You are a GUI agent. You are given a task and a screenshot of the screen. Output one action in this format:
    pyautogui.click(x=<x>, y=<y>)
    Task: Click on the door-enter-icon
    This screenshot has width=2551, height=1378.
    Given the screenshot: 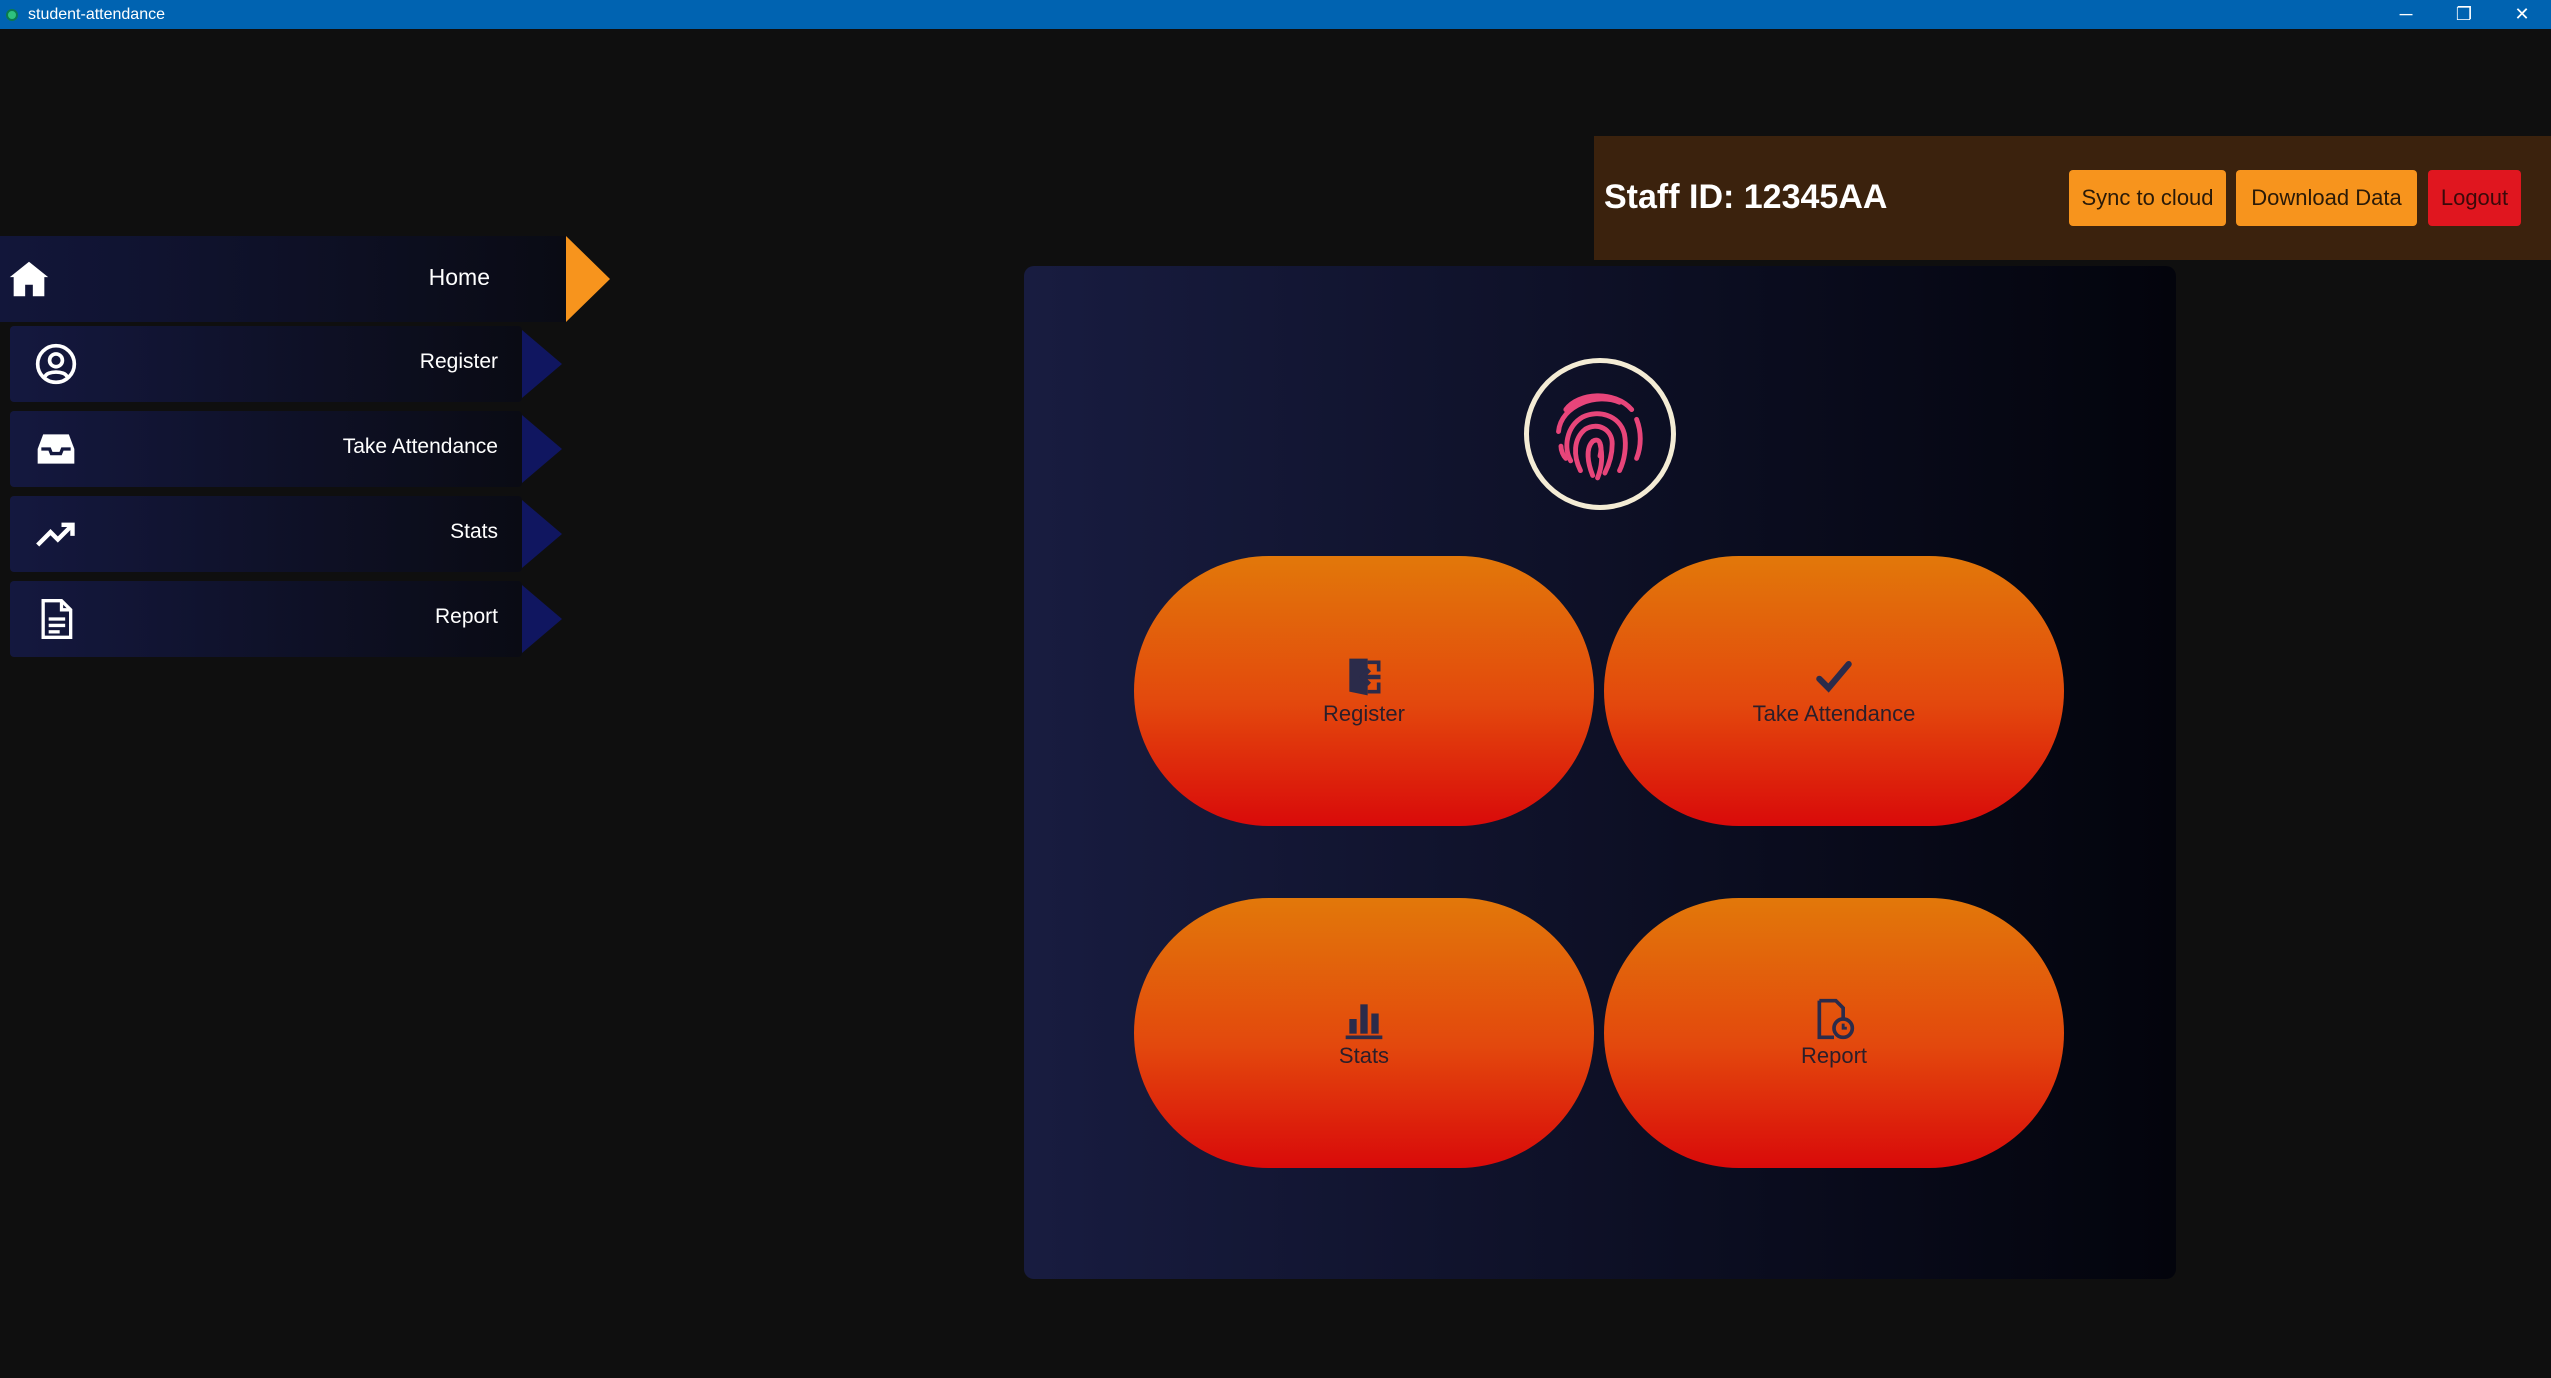 What is the action you would take?
    pyautogui.click(x=1365, y=677)
    